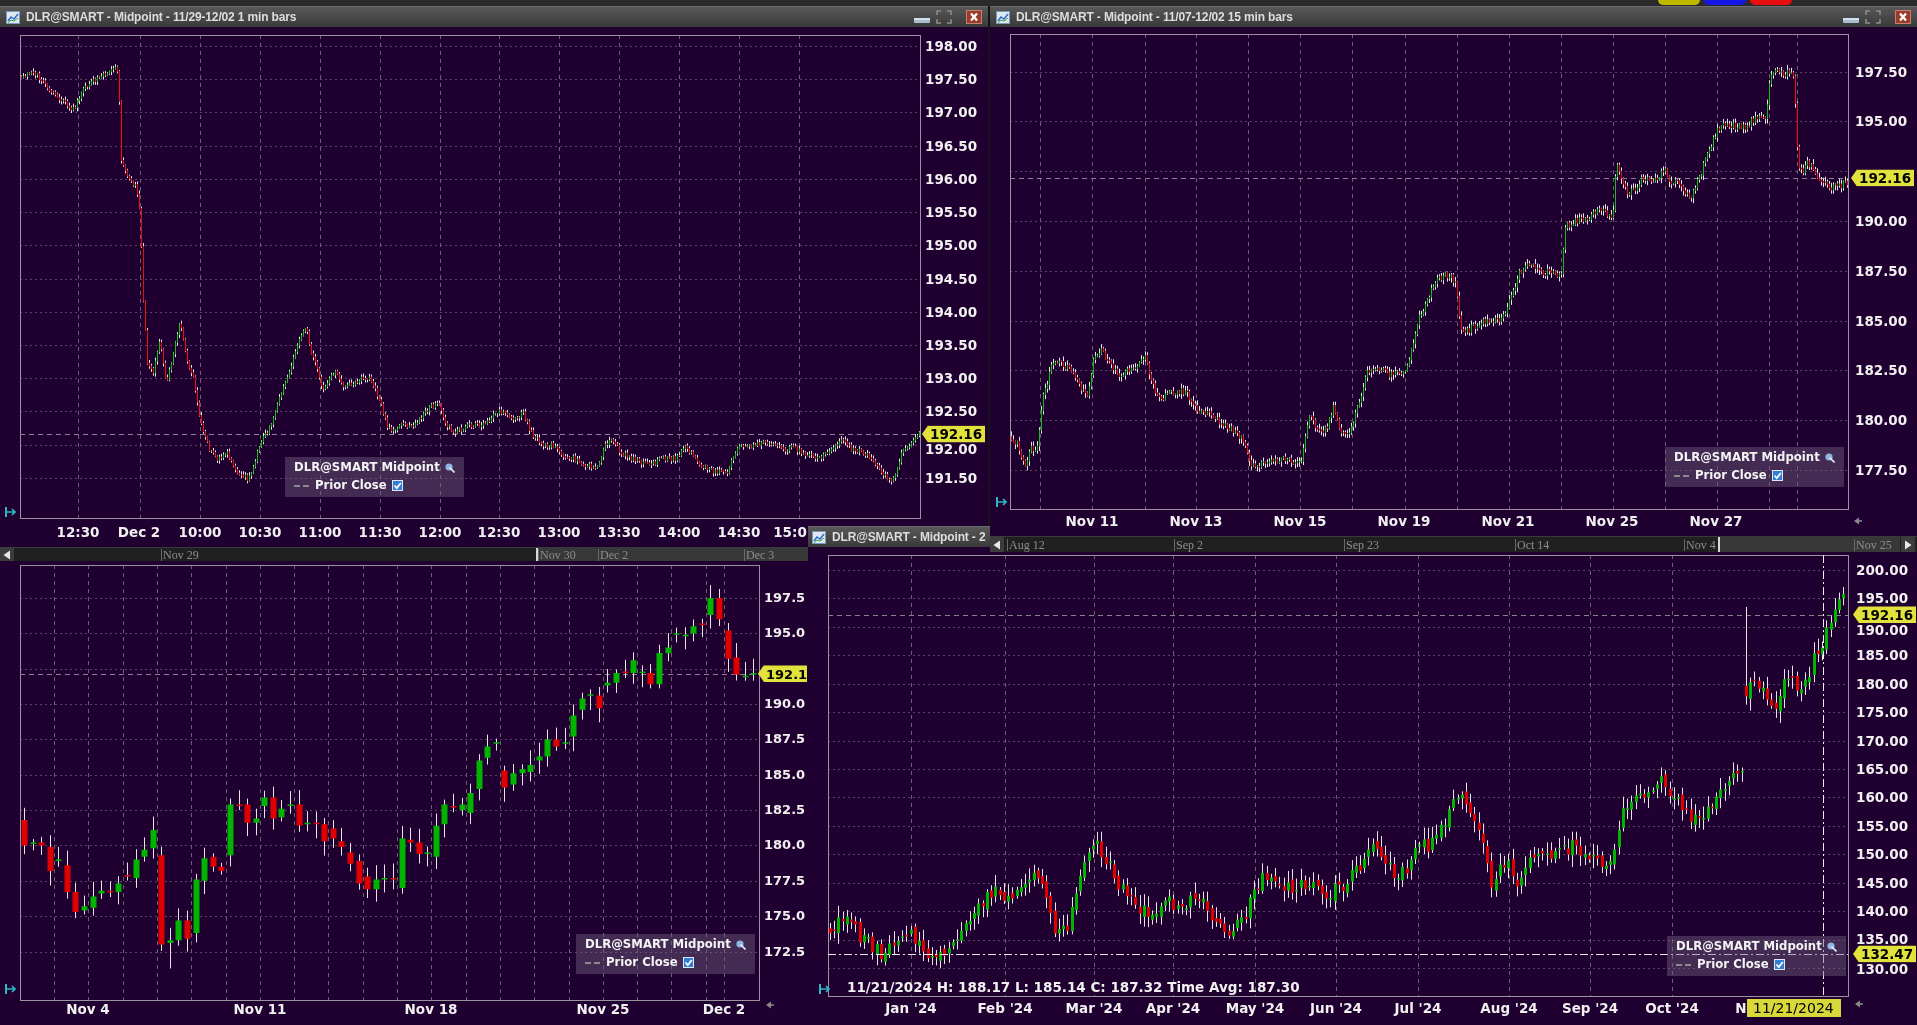 Image resolution: width=1917 pixels, height=1025 pixels. What do you see at coordinates (911, 1008) in the screenshot?
I see `time-label: Jan '24` at bounding box center [911, 1008].